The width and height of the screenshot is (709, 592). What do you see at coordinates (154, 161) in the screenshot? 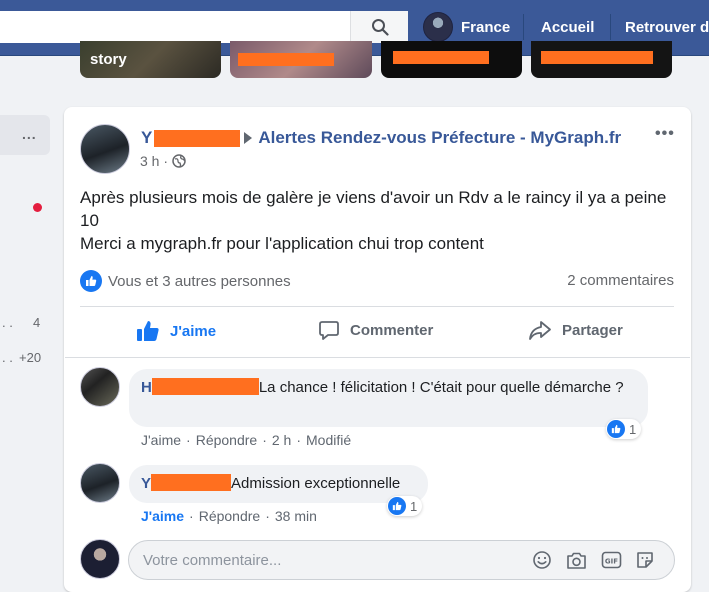
I see `post-time: 3 h ·` at bounding box center [154, 161].